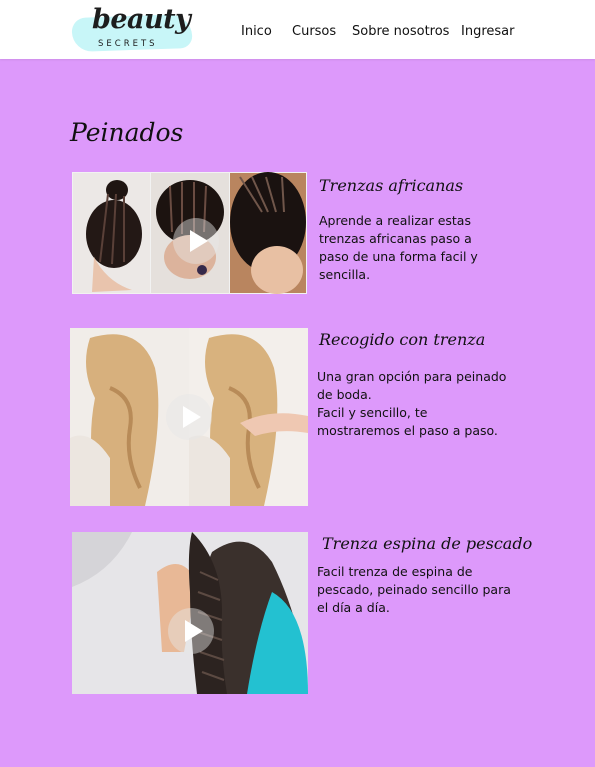  Describe the element at coordinates (400, 31) in the screenshot. I see `nav-link-sobre-nosotros: Sobre nosotros` at that location.